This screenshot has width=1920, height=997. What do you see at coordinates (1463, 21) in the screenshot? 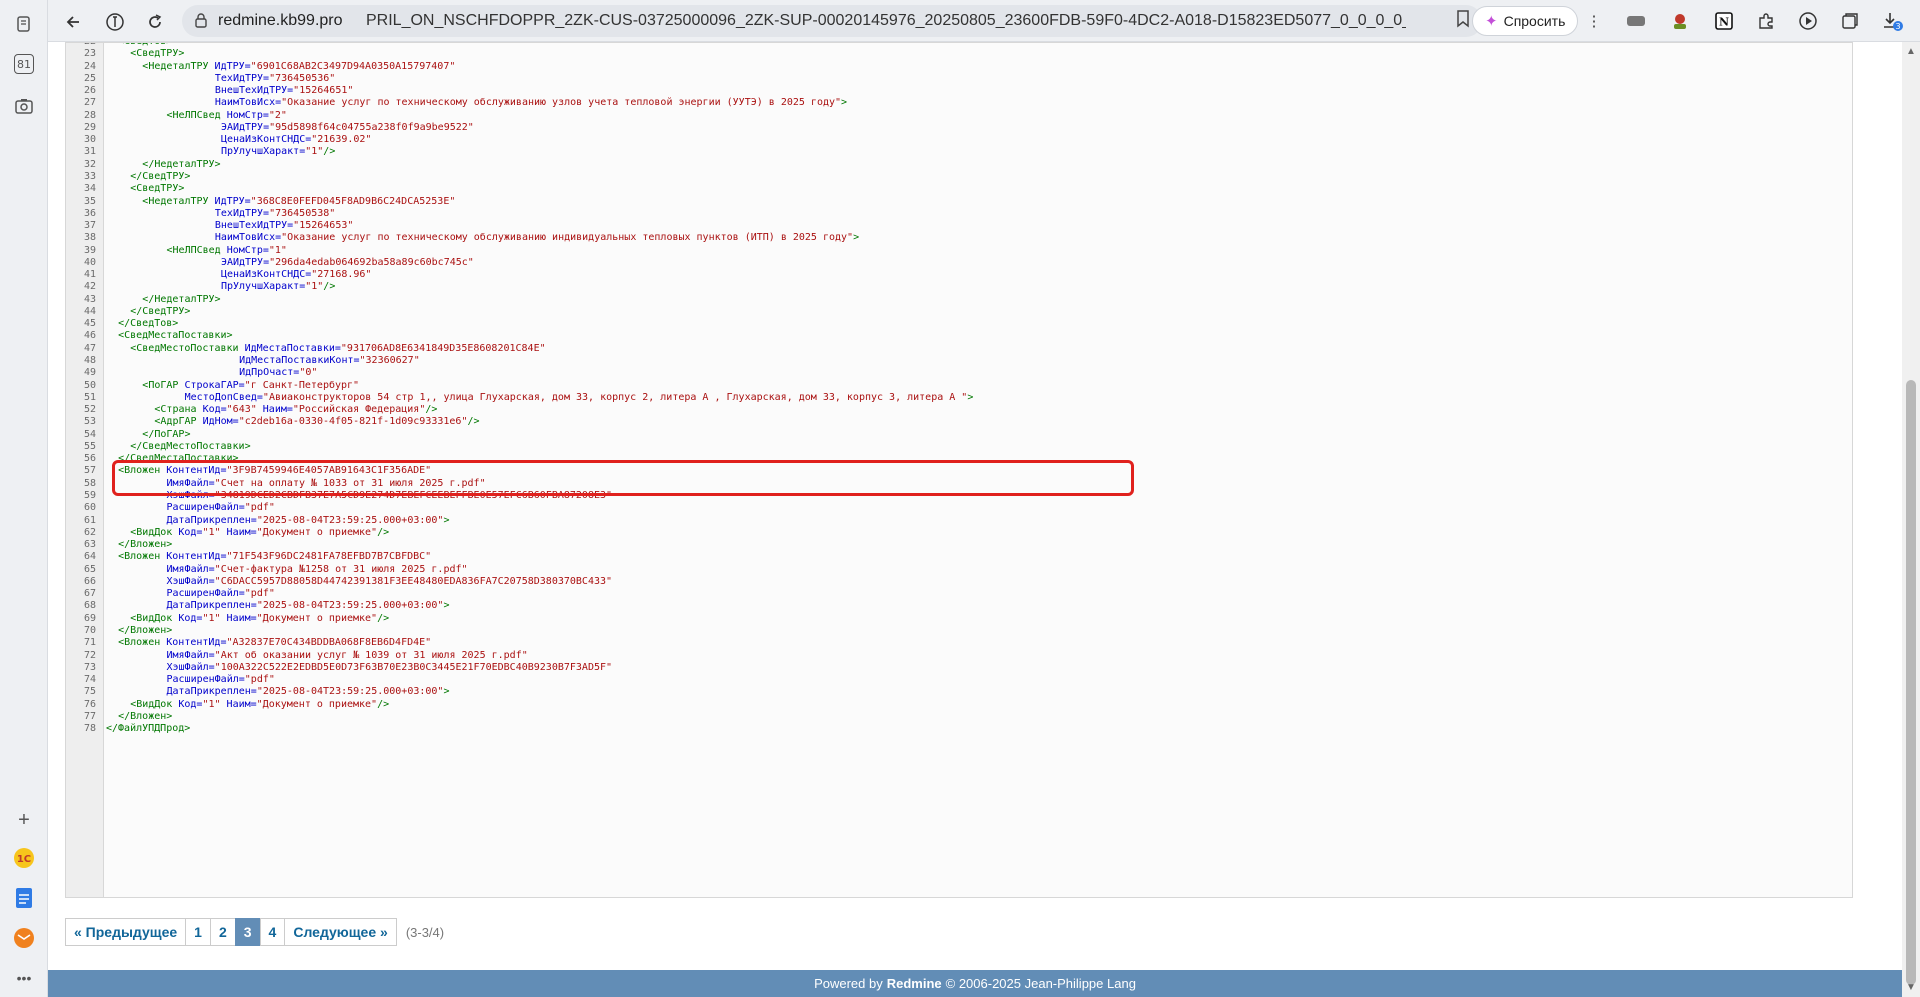
I see `bookmark-icon` at bounding box center [1463, 21].